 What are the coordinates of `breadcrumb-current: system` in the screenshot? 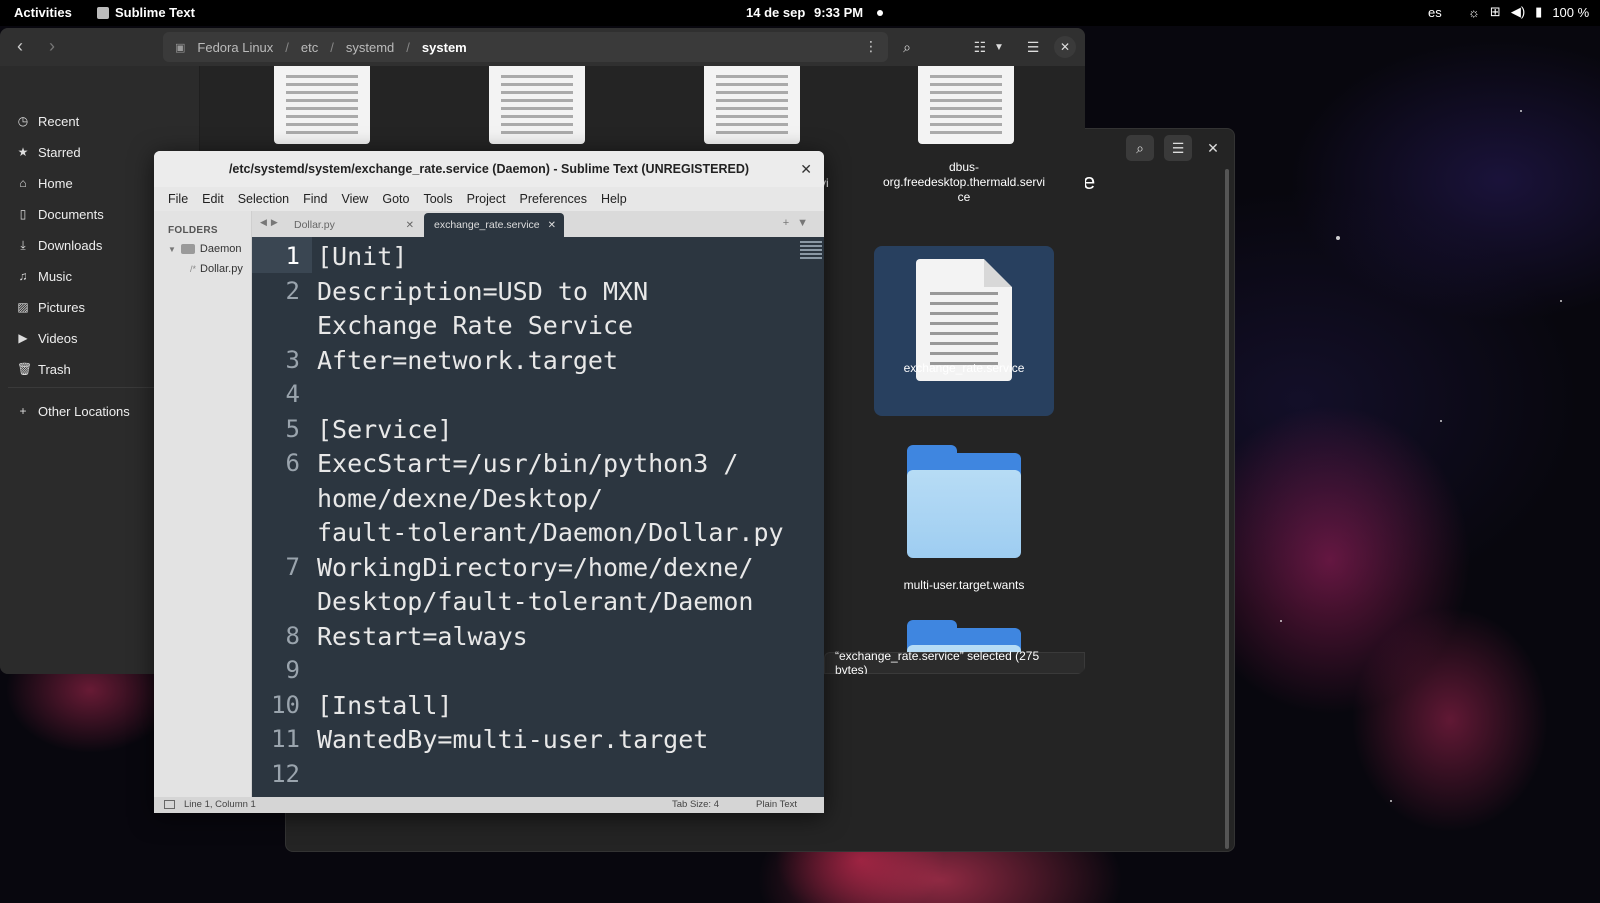 It's located at (444, 47).